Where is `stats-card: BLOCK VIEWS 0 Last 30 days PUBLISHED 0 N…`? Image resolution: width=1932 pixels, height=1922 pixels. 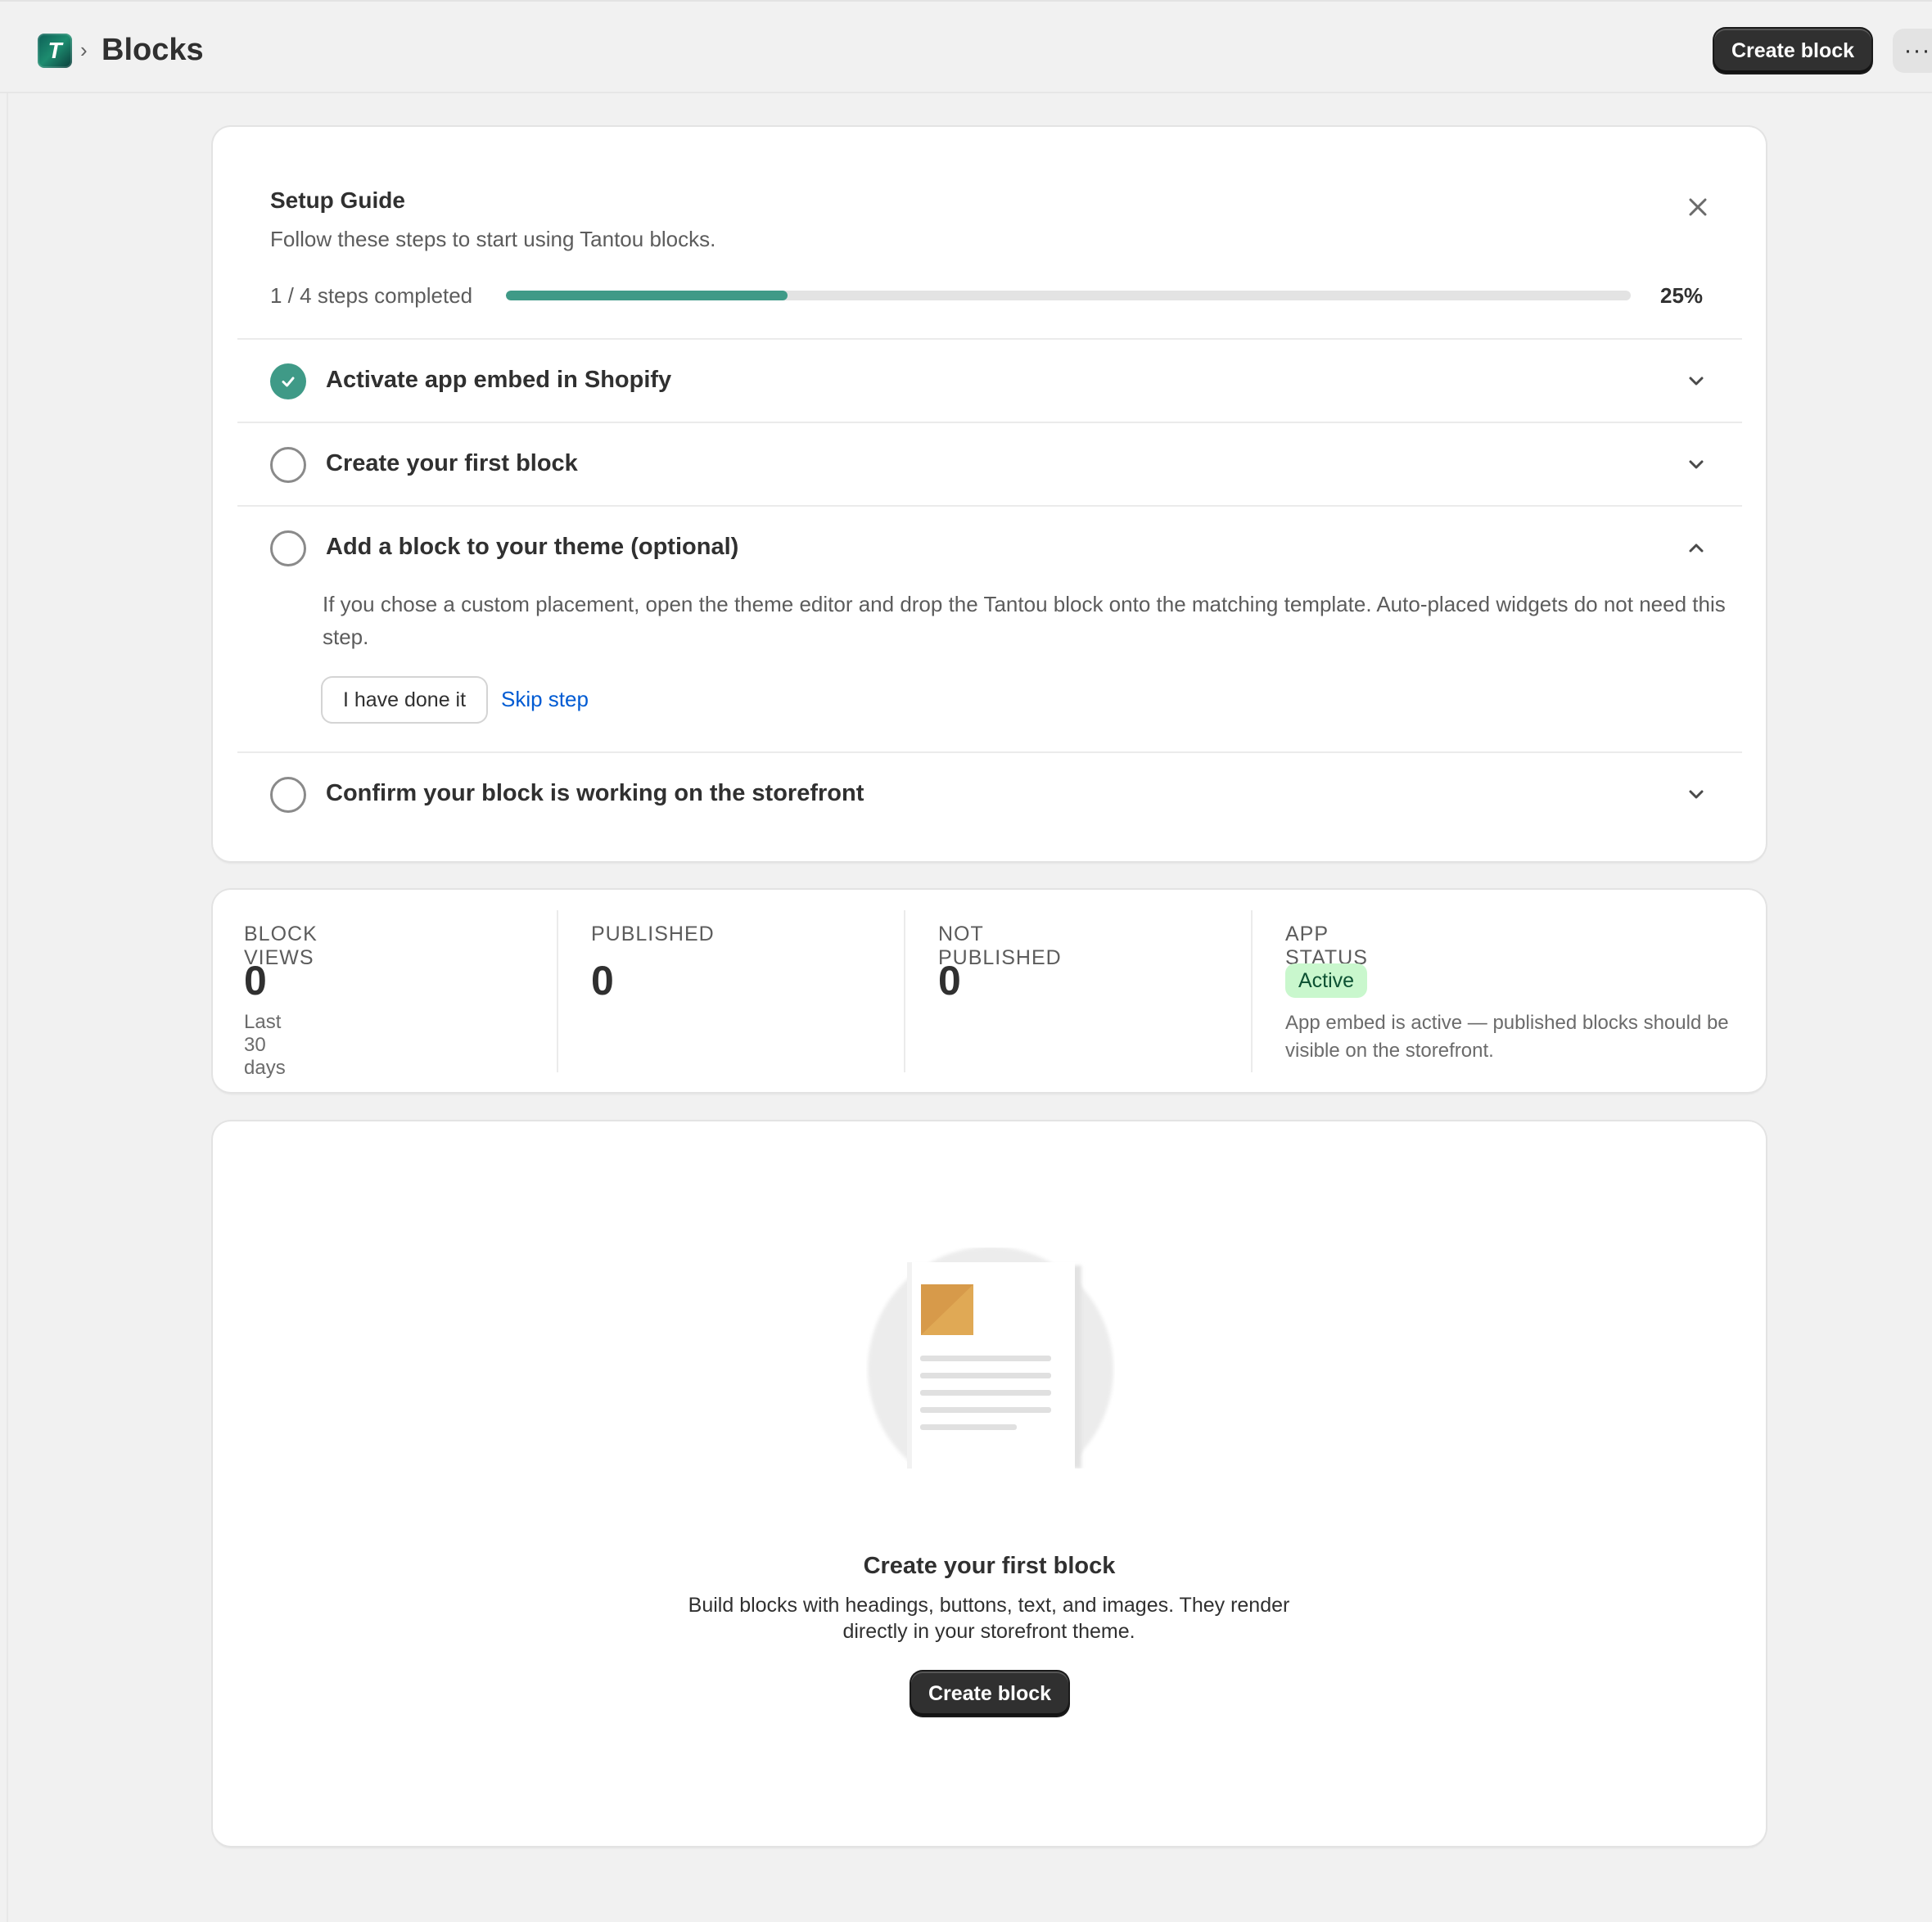 stats-card: BLOCK VIEWS 0 Last 30 days PUBLISHED 0 N… is located at coordinates (989, 991).